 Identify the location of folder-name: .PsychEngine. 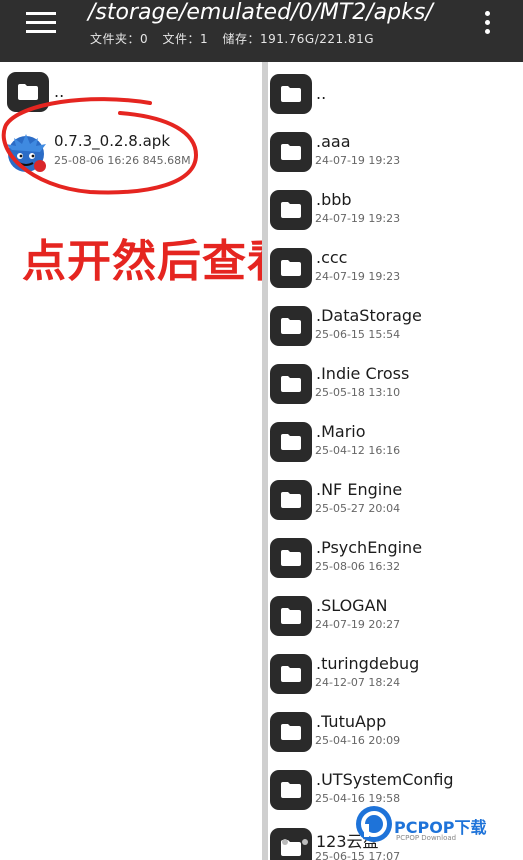
(369, 547).